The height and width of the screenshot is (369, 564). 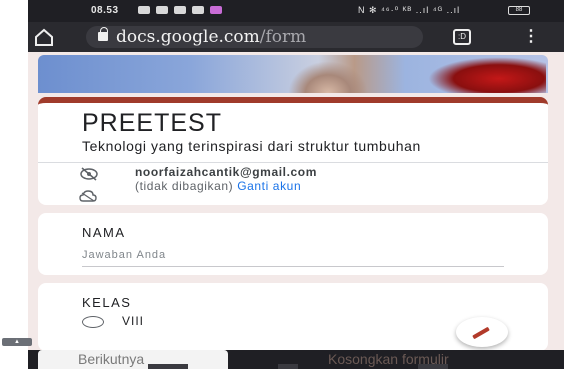 I want to click on next-button: Berikutnya, so click(x=133, y=359).